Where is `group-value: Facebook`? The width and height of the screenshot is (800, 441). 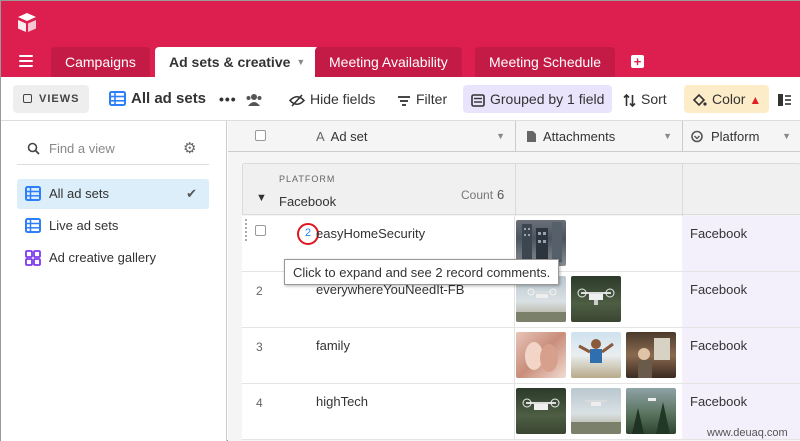
group-value: Facebook is located at coordinates (308, 201).